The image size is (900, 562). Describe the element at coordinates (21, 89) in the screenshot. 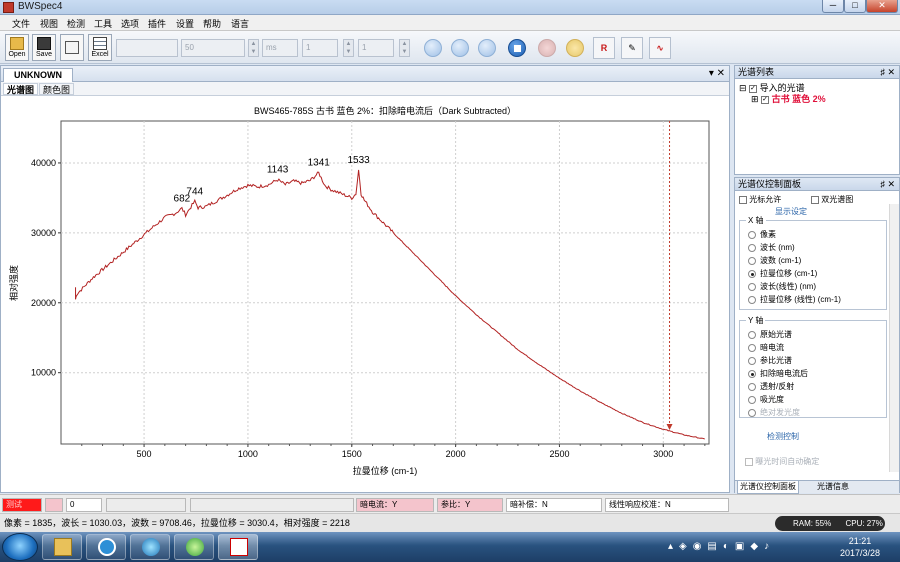

I see `tab-spectrum: 光谱图` at that location.